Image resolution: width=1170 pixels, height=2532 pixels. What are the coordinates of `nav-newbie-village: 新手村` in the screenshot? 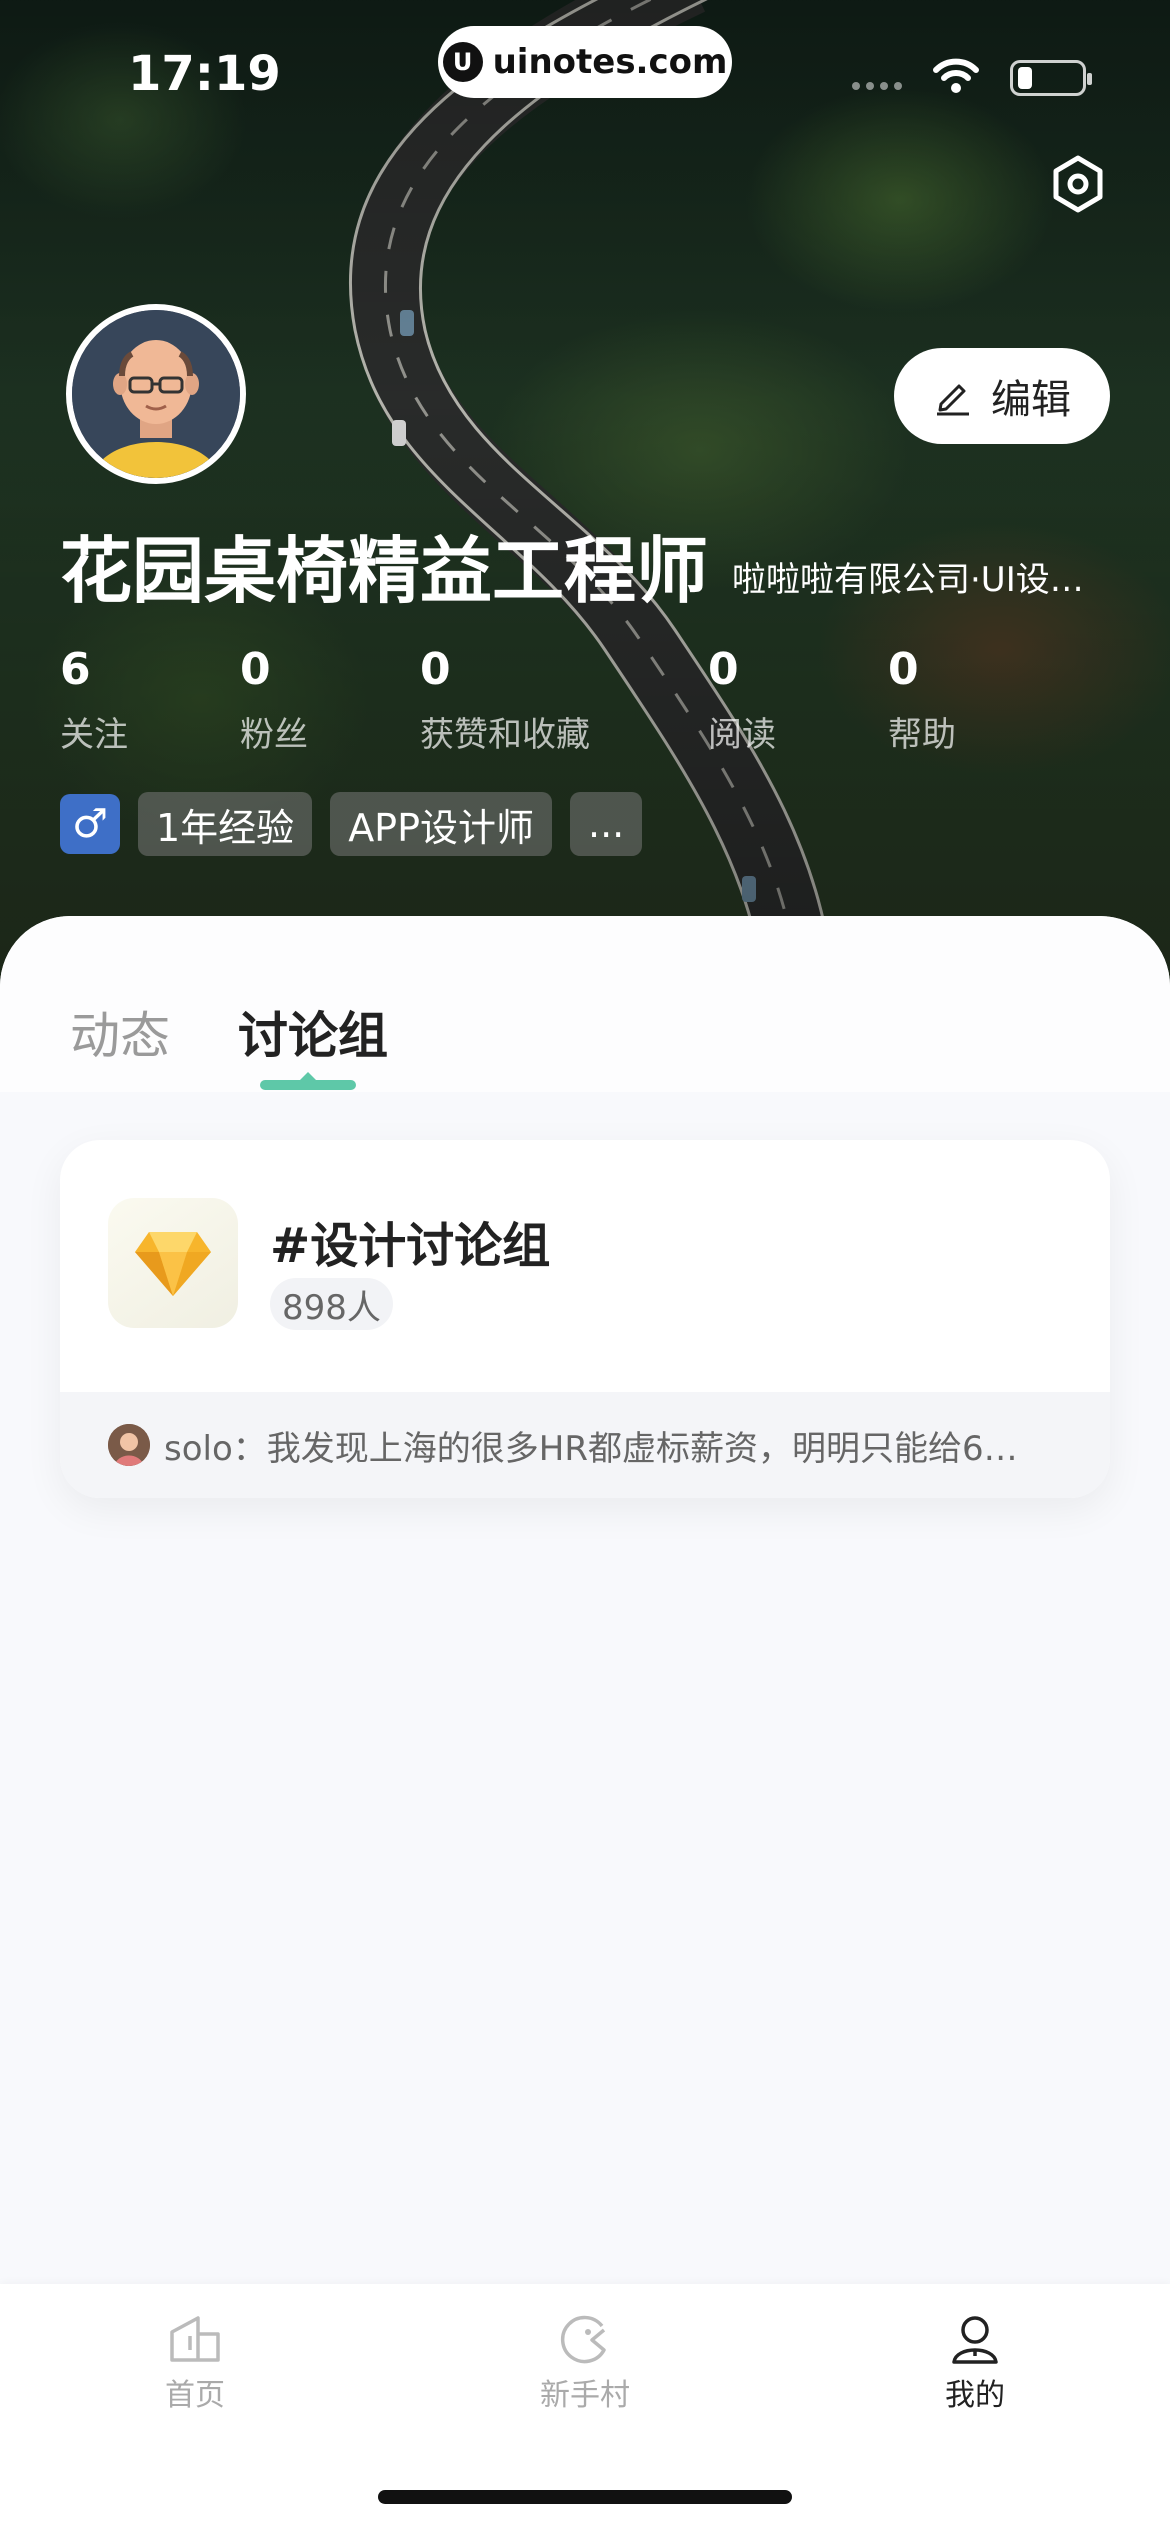 It's located at (585, 2364).